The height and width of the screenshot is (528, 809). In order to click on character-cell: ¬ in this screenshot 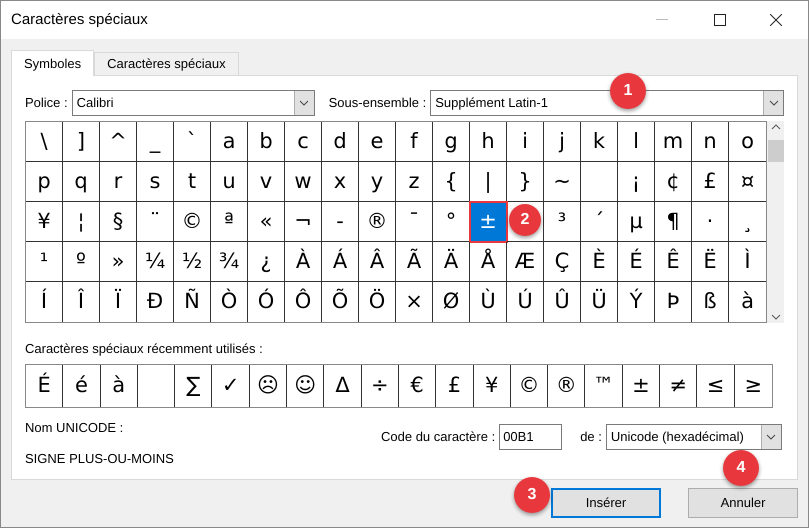, I will do `click(303, 222)`.